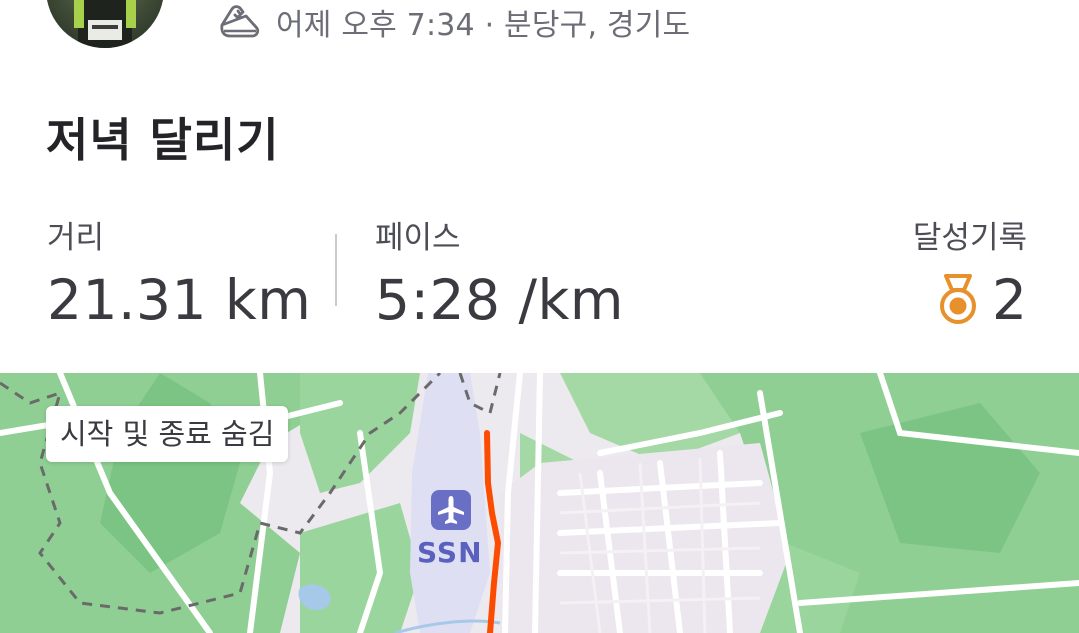 The image size is (1079, 633). I want to click on activity-time-location: 어제 오후 7:34 · 분당구, 경기도, so click(483, 25).